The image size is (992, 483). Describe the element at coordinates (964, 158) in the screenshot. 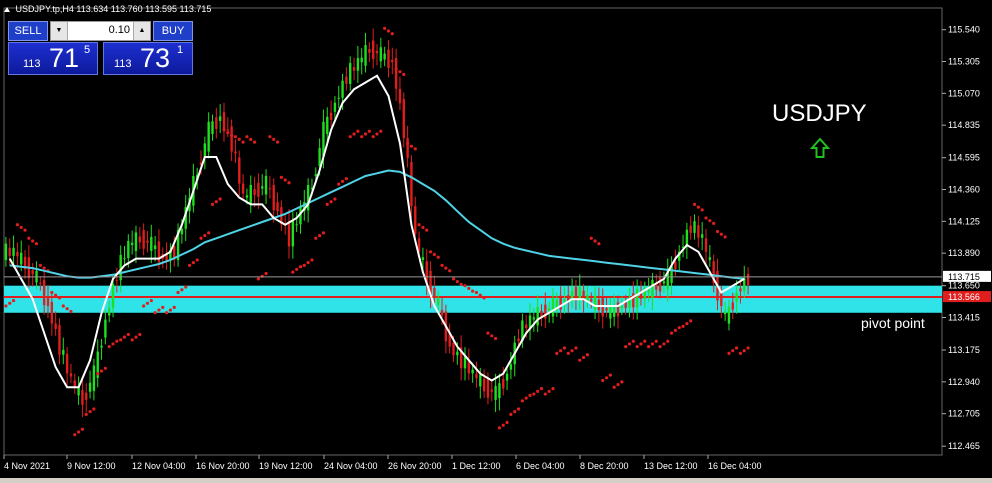

I see `y-tick-label: 114.595` at that location.